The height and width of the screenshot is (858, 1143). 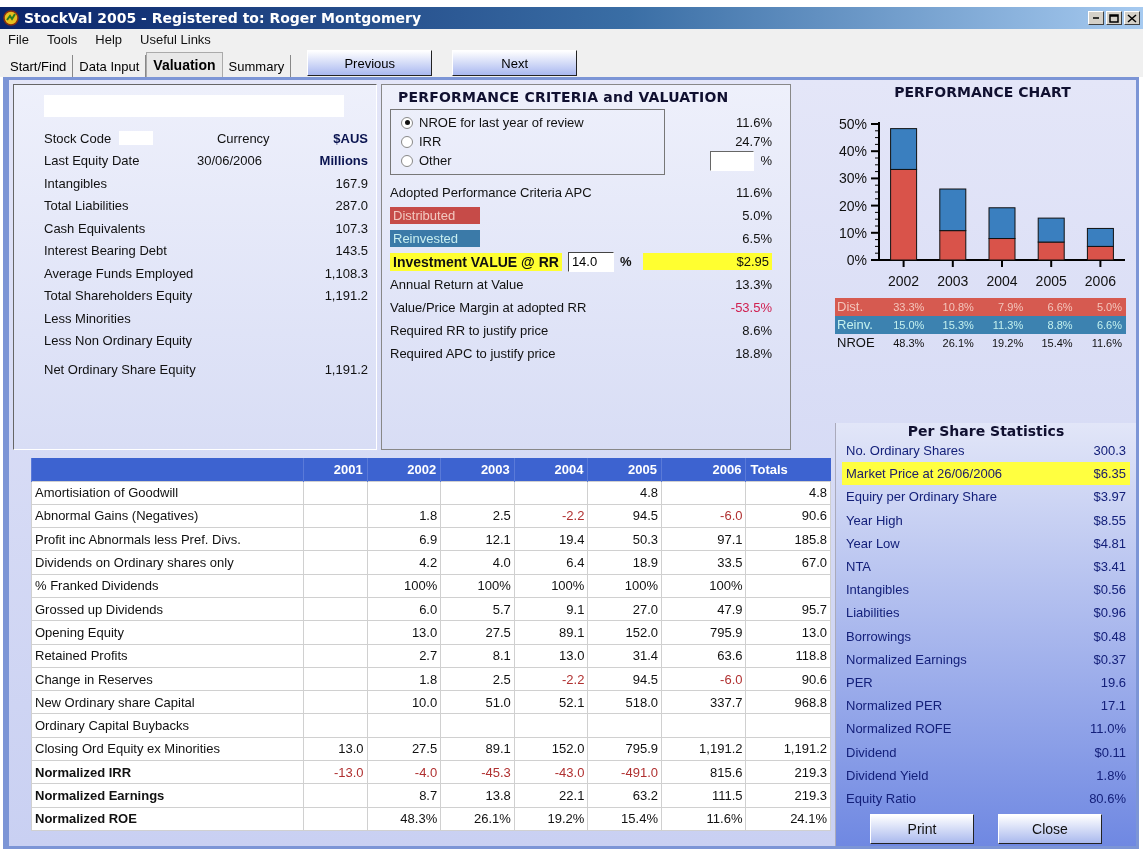 What do you see at coordinates (757, 215) in the screenshot?
I see `row-value: 5.0%` at bounding box center [757, 215].